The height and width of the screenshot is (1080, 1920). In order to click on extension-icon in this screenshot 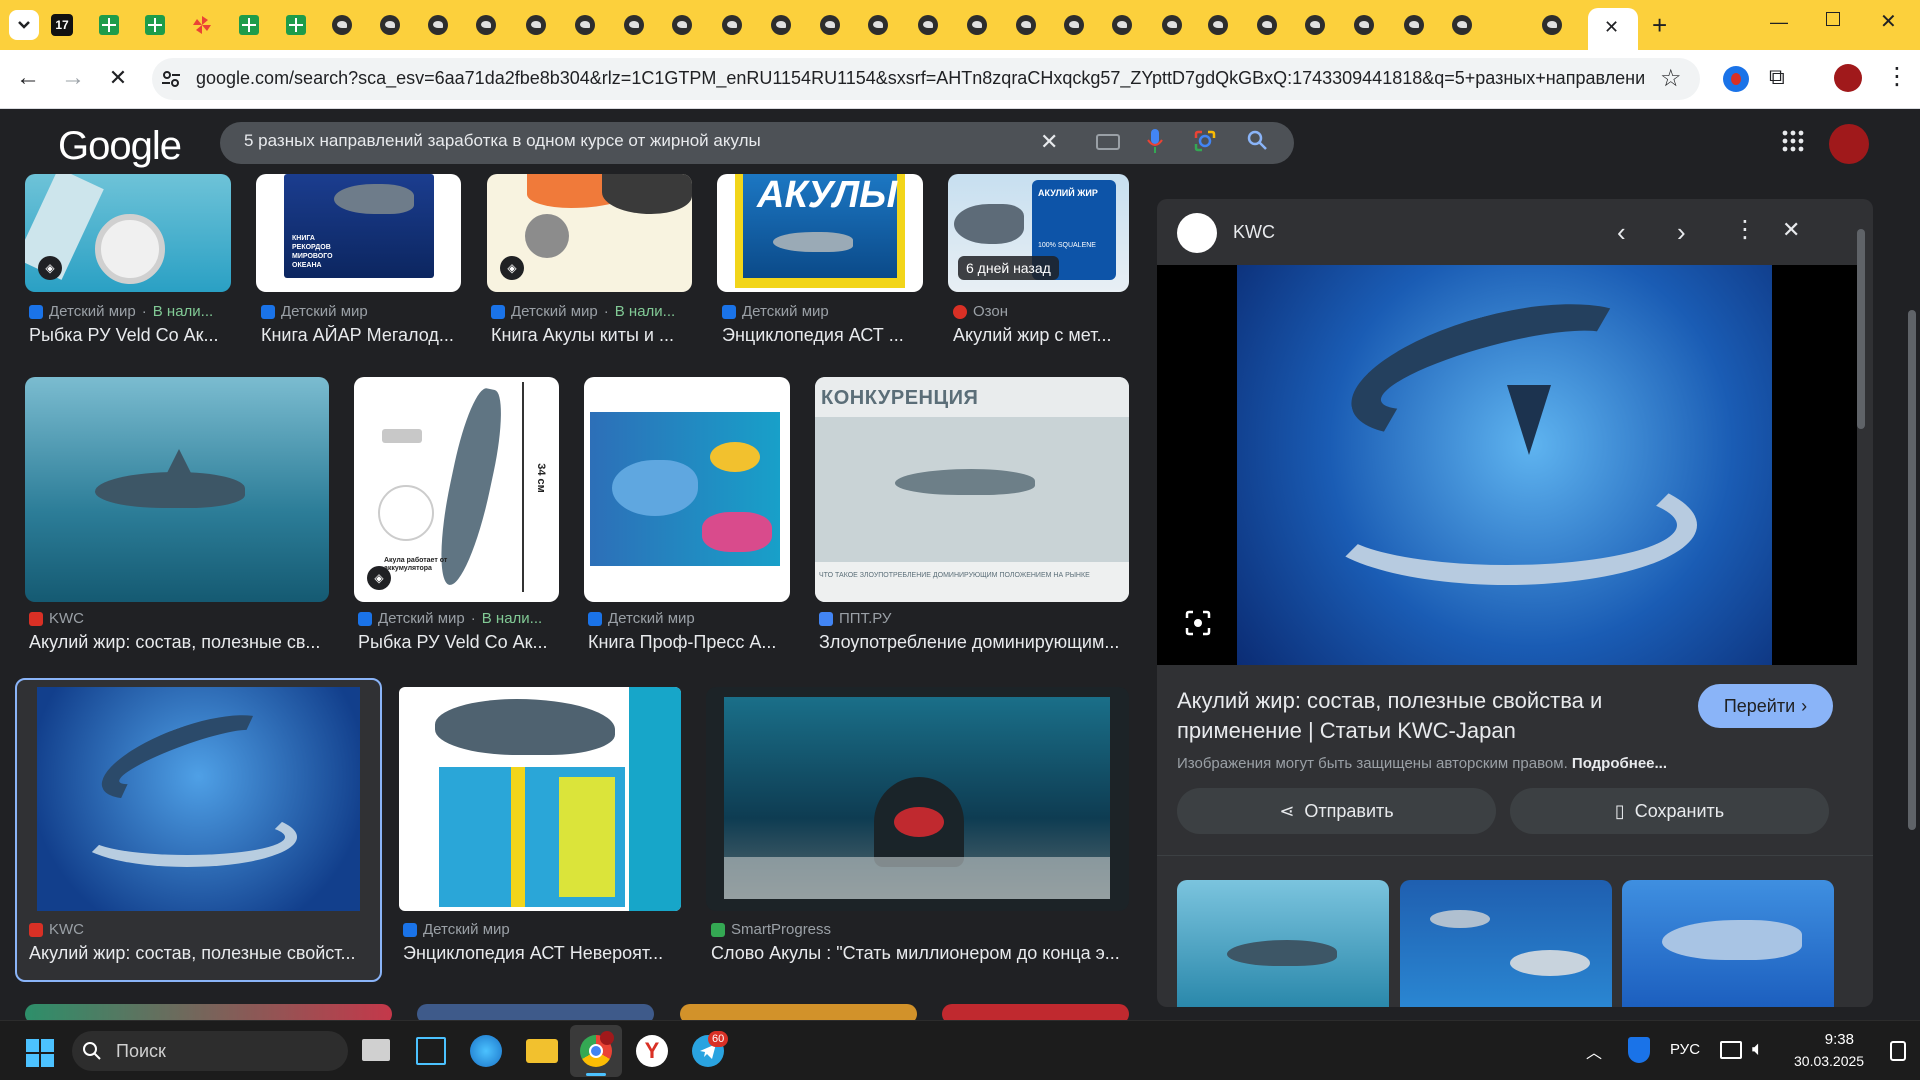, I will do `click(1736, 79)`.